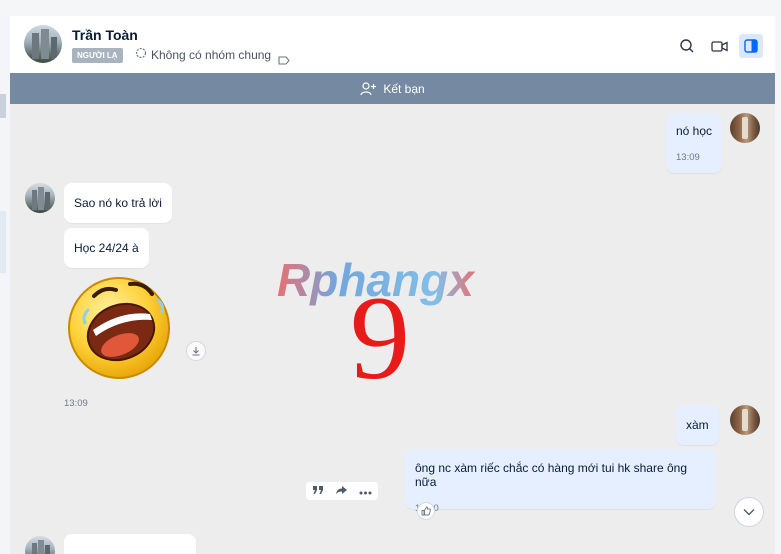 This screenshot has height=554, width=781. I want to click on download-icon, so click(196, 351).